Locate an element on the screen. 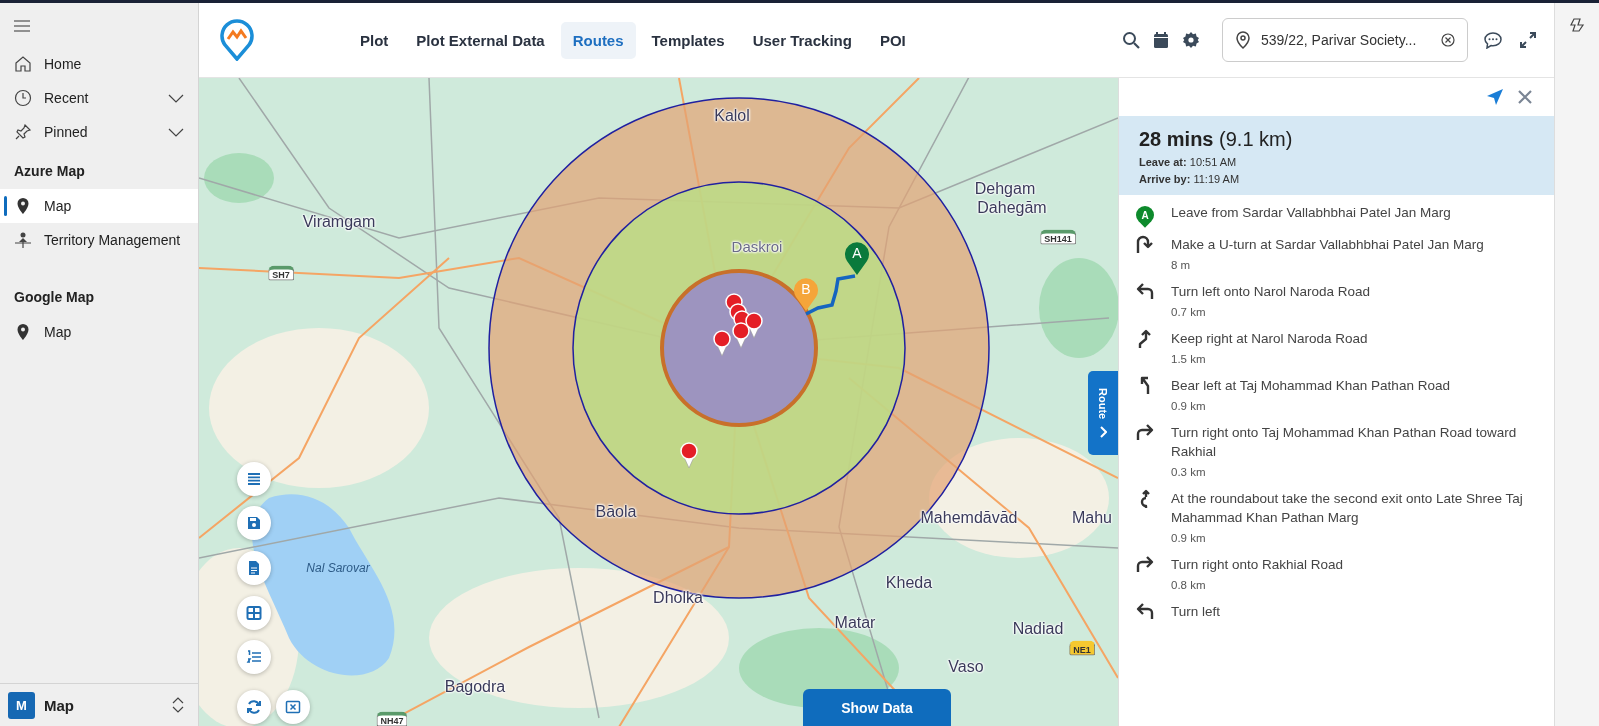  bear-left-arrow-icon is located at coordinates (1145, 386).